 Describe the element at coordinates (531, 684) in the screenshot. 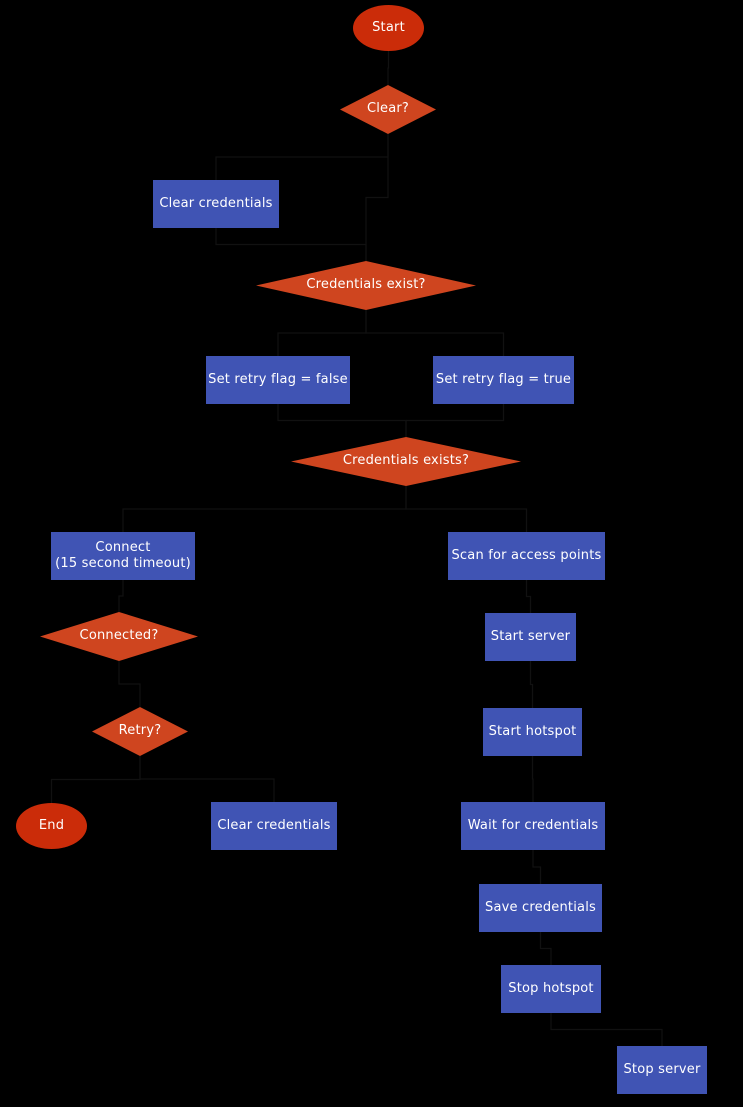

I see `flow-edge-start-server-to-start-hotspot` at that location.